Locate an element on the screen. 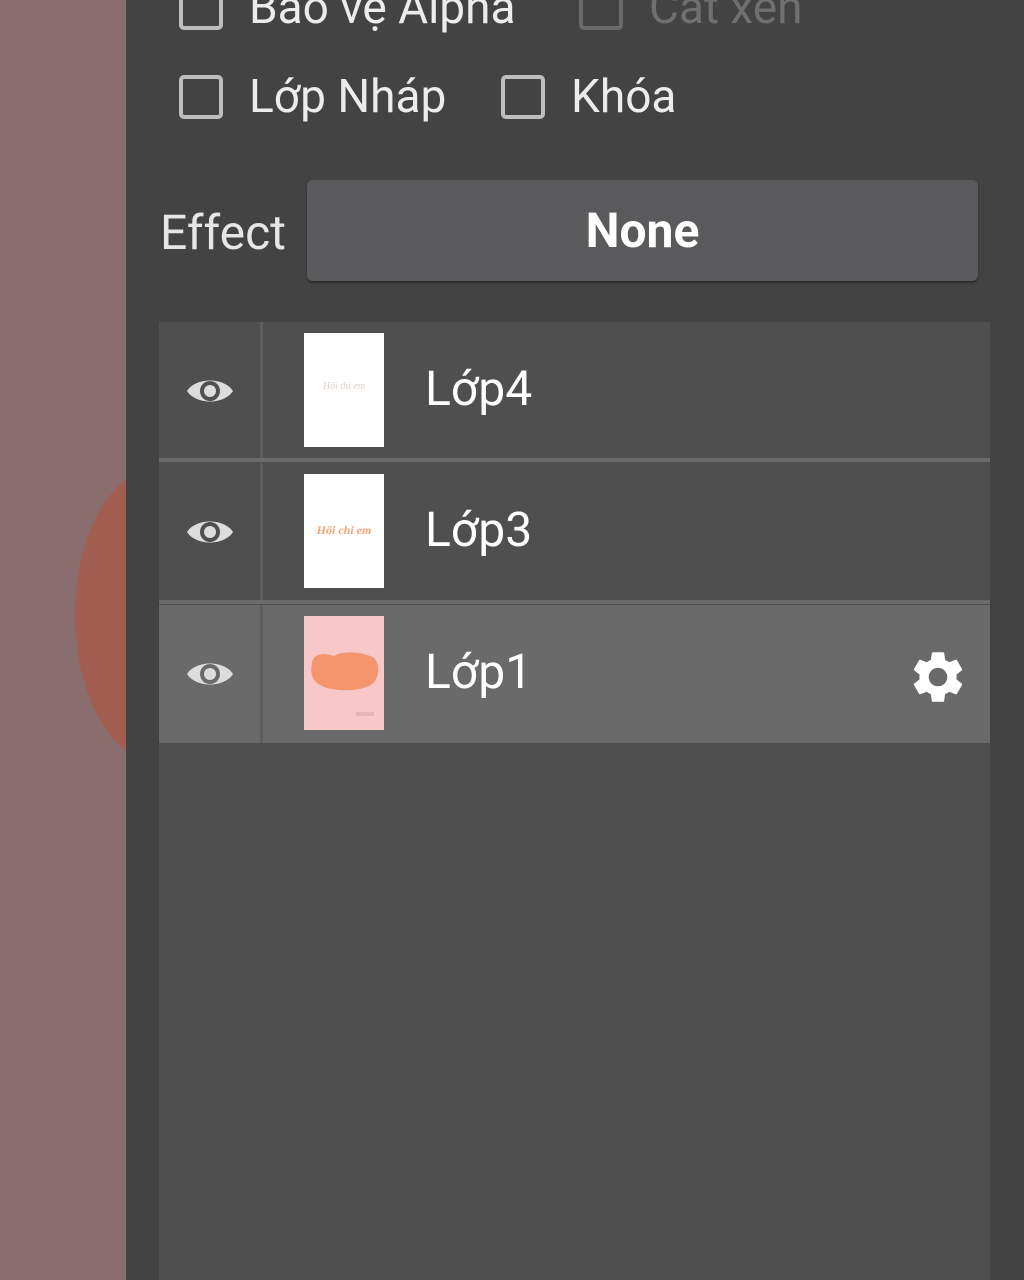  clipping-label: Cắt xén is located at coordinates (726, 17).